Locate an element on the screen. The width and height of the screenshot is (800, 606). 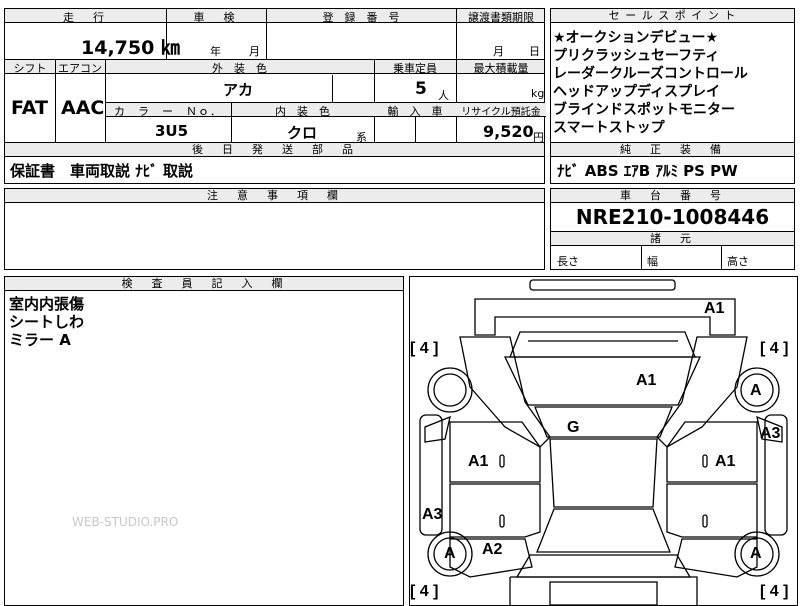
genuine-equipment-label: 純 正 装 備 is located at coordinates (672, 150).